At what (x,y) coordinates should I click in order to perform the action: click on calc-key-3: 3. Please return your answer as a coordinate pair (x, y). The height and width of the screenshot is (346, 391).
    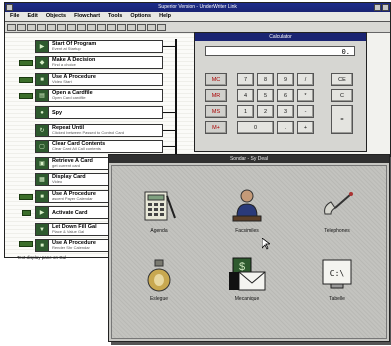
    Looking at the image, I should click on (285, 111).